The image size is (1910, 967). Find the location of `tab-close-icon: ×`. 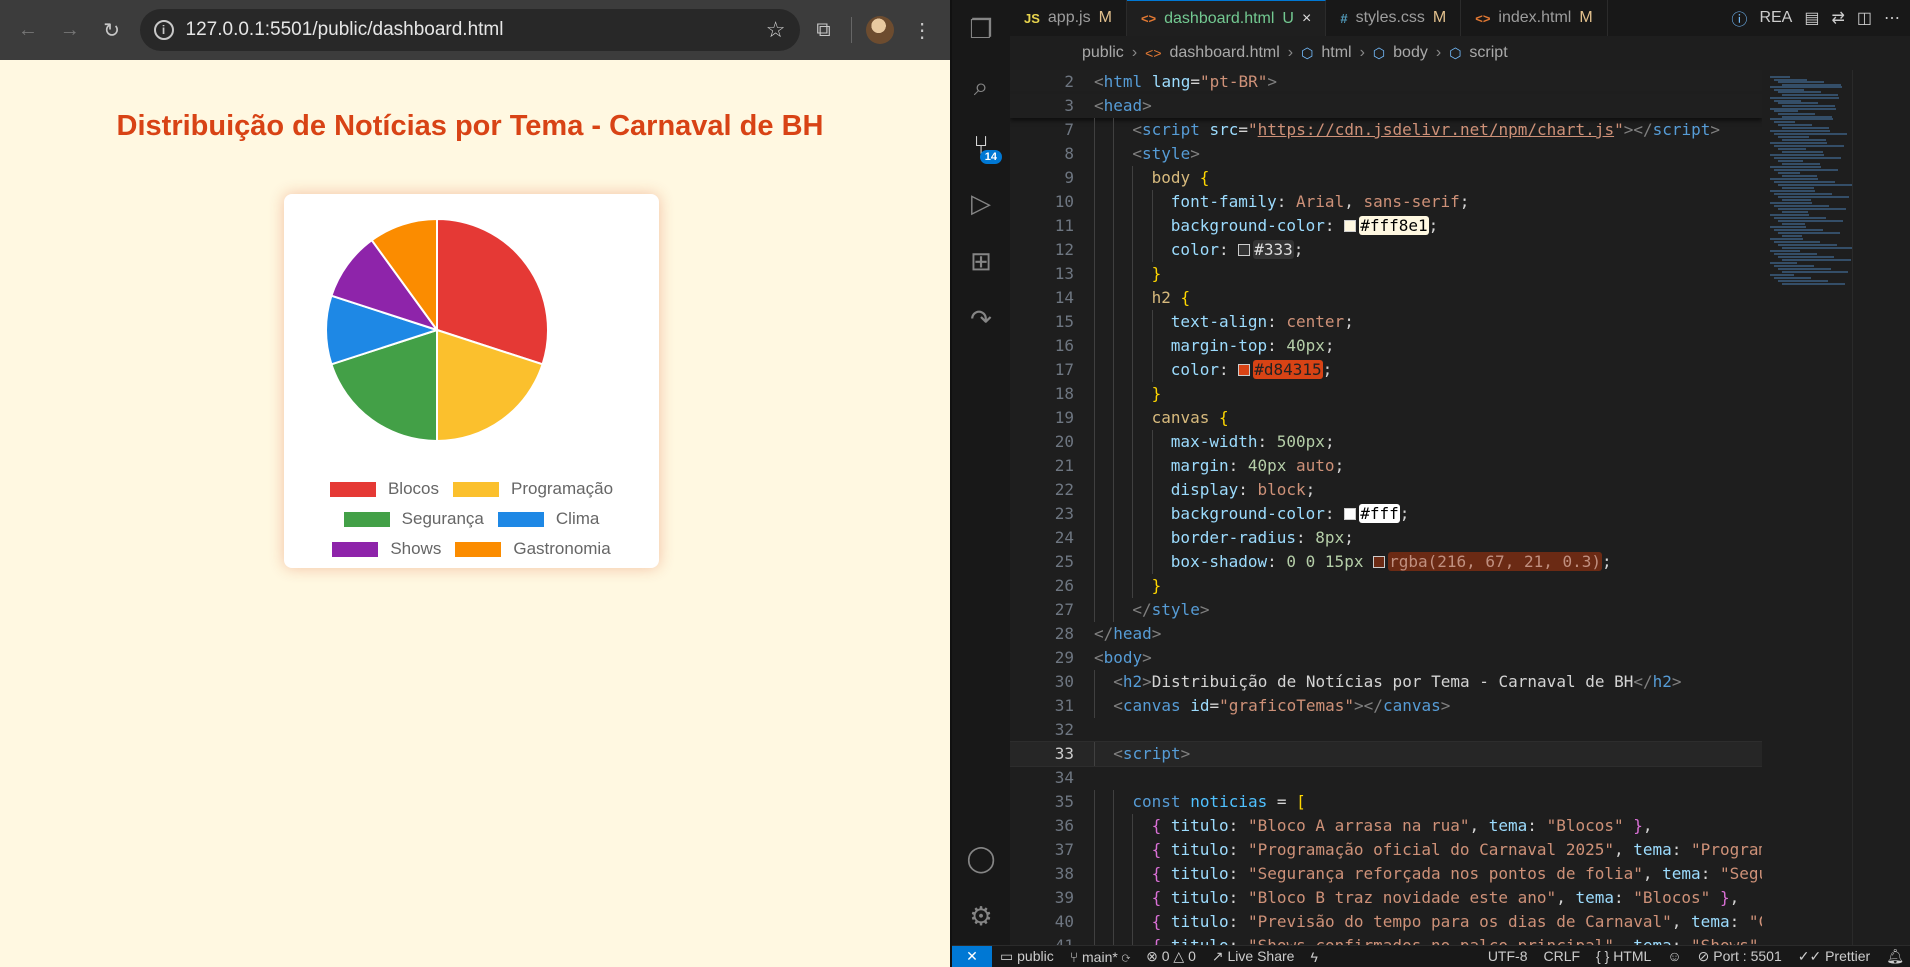

tab-close-icon: × is located at coordinates (1306, 19).